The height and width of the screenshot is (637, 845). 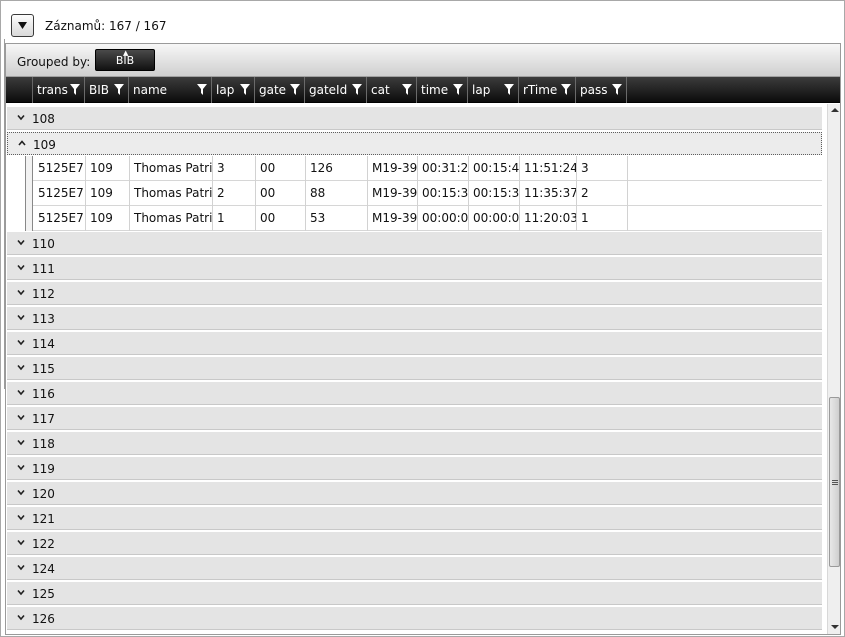 I want to click on group-row: 116, so click(x=414, y=393).